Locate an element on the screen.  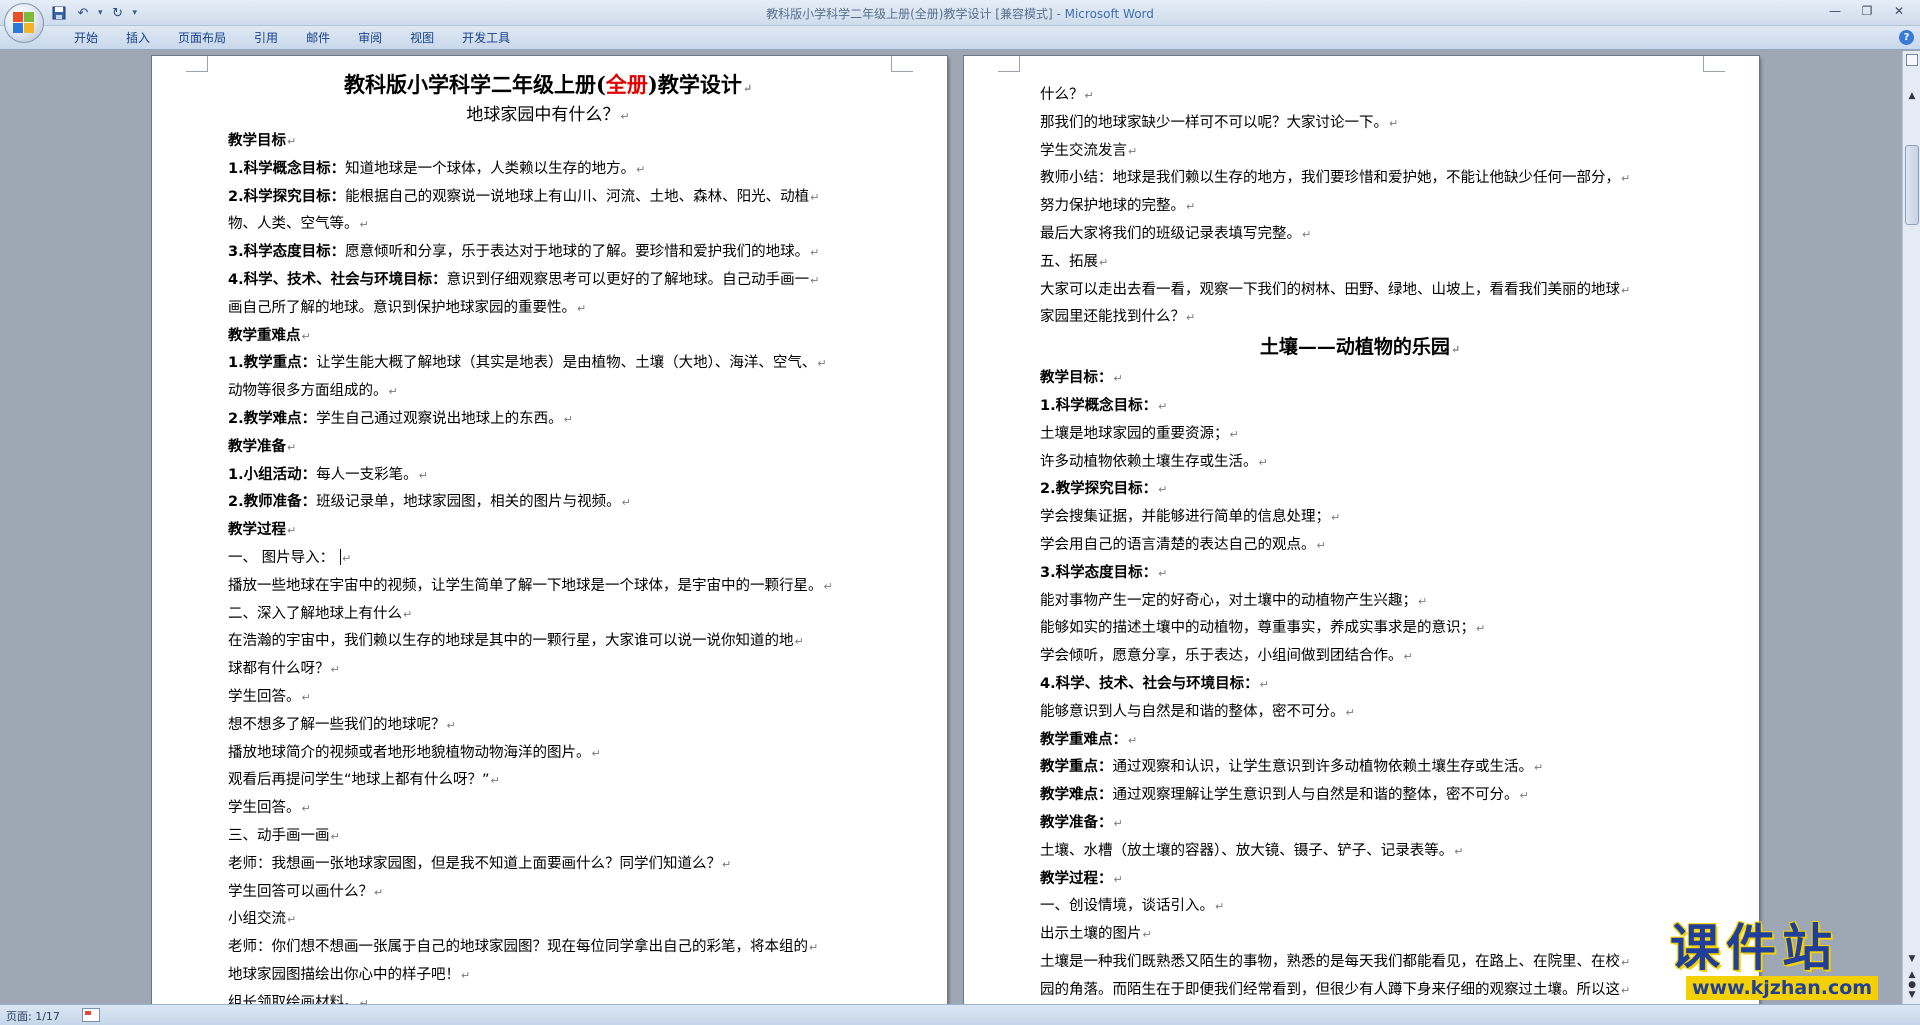
paragraph-line: 老师：我想画一张地球家园图，但是我不知道上面要画什么？同学们知道么？↵ is located at coordinates (548, 865).